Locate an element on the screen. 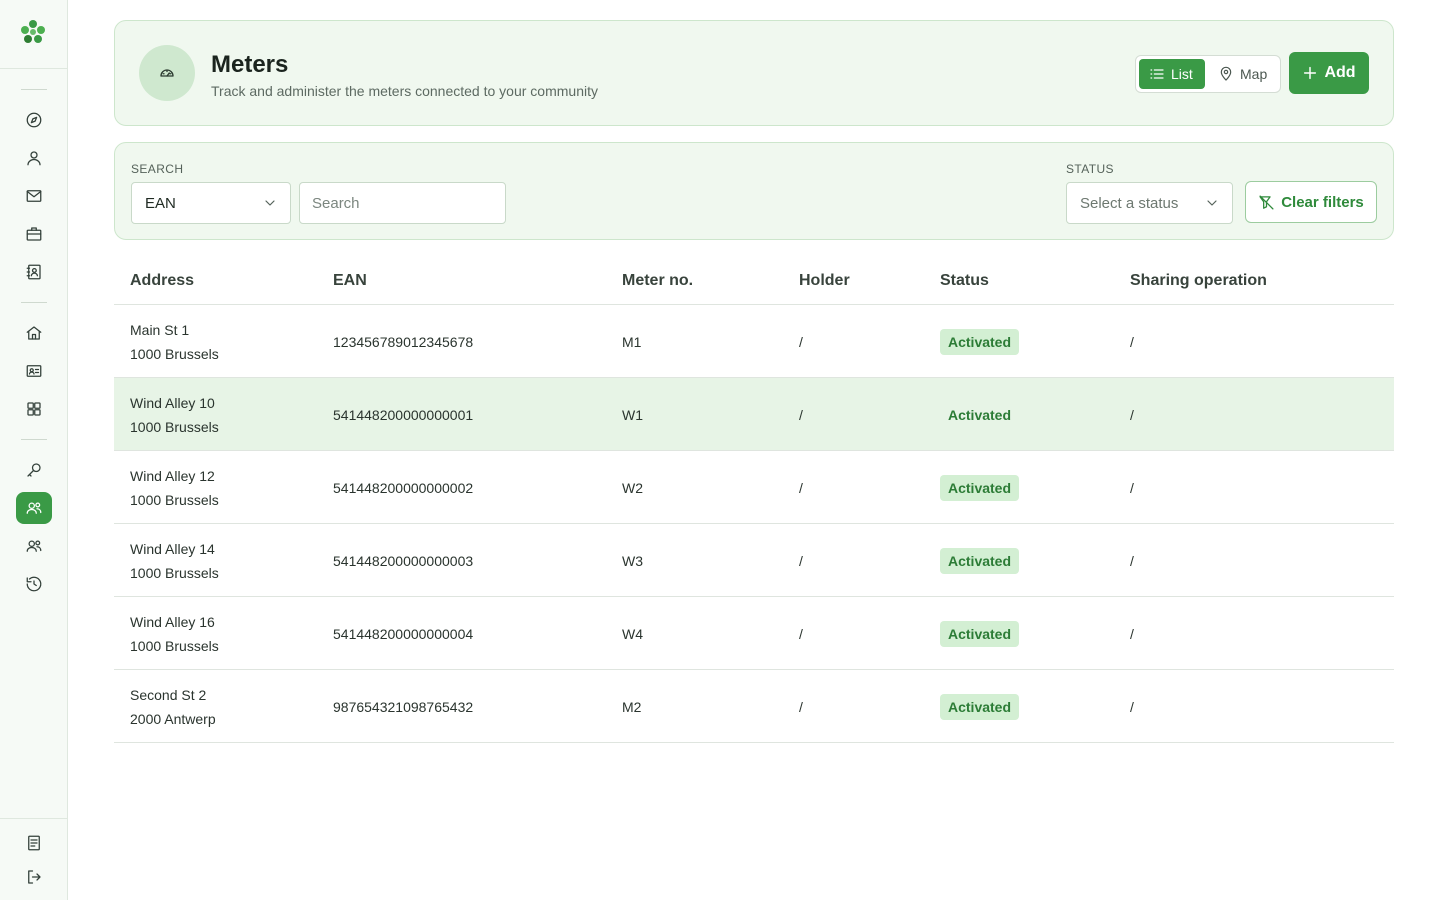  column-header-sharing: Sharing operation is located at coordinates (1198, 281).